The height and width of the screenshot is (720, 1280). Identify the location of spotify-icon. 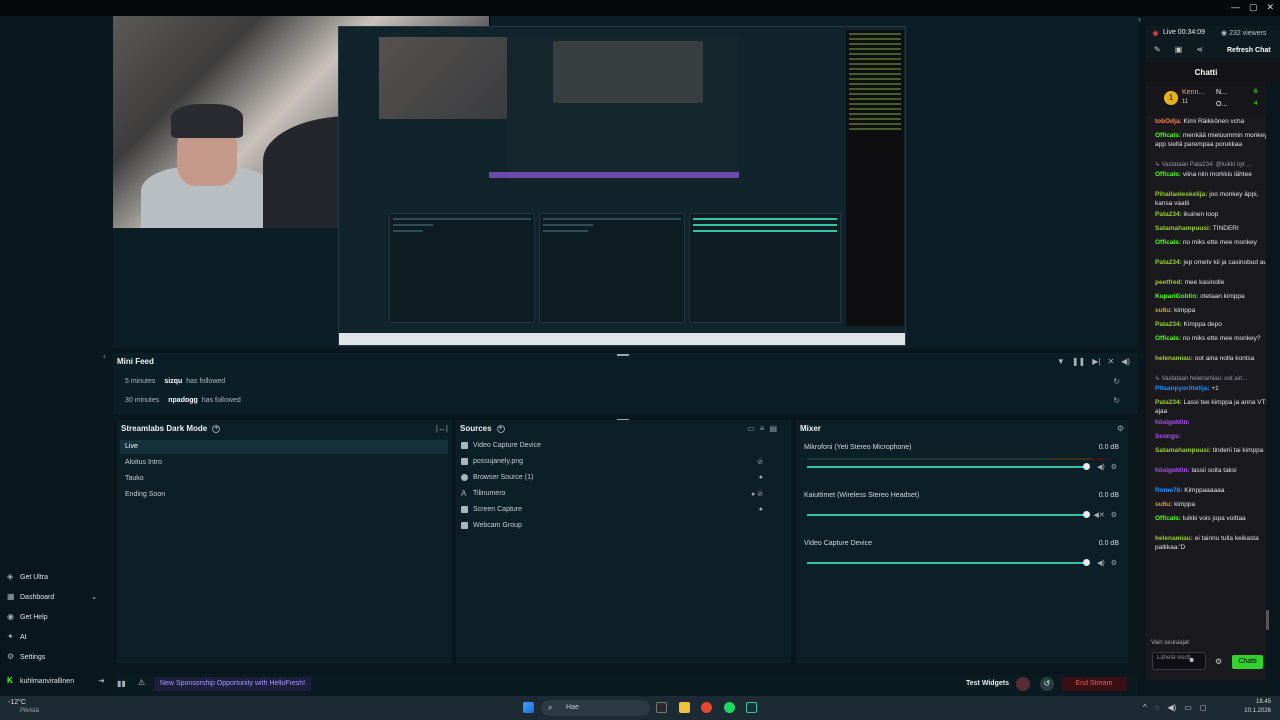
(729, 707).